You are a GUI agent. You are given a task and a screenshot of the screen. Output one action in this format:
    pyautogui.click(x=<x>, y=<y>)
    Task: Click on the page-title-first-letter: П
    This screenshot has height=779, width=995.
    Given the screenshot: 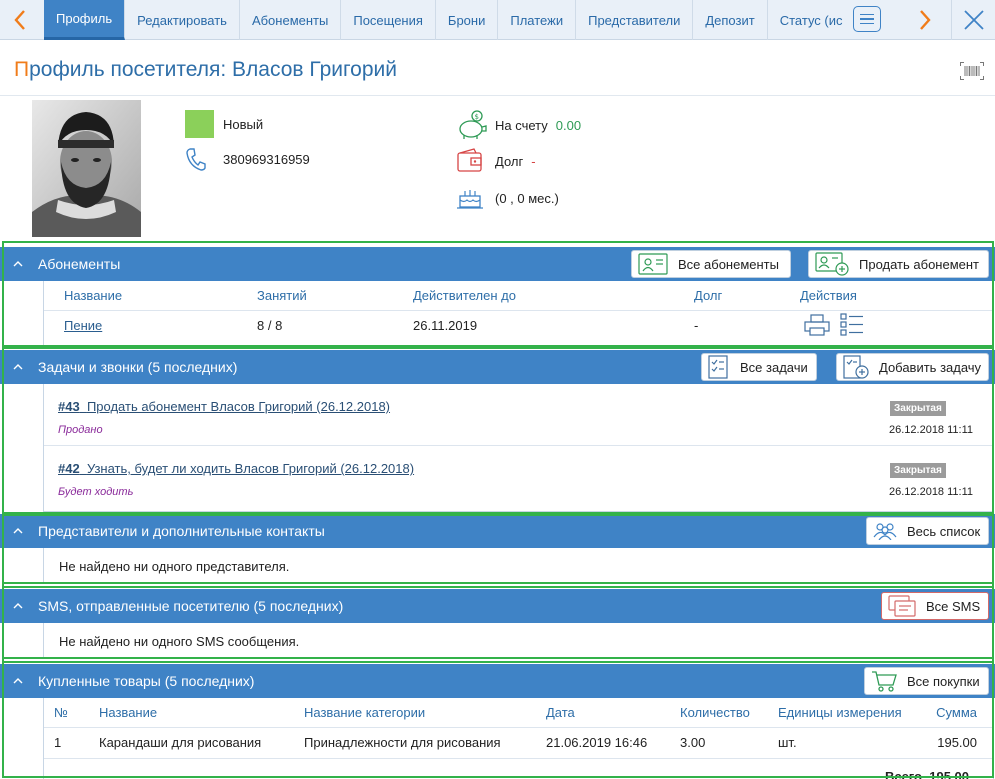 What is the action you would take?
    pyautogui.click(x=22, y=69)
    